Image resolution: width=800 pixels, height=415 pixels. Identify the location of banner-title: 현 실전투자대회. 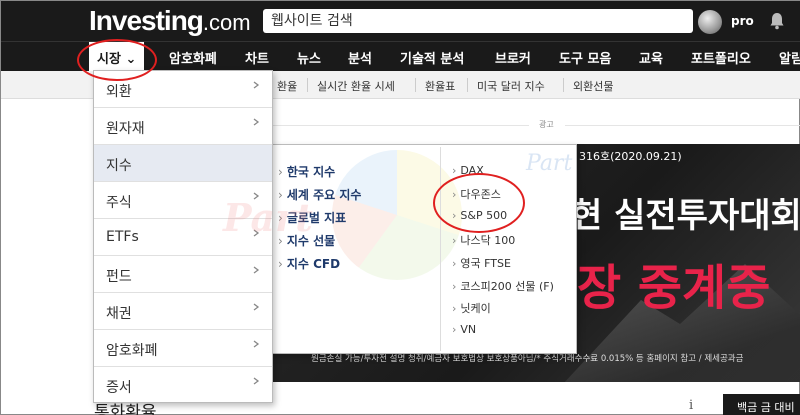
(685, 216).